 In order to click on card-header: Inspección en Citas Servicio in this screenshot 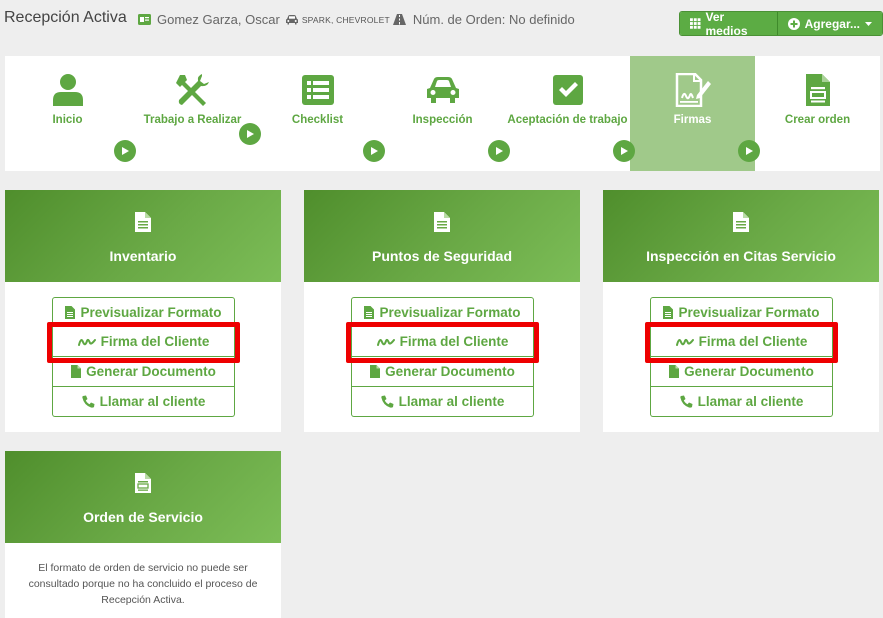, I will do `click(741, 236)`.